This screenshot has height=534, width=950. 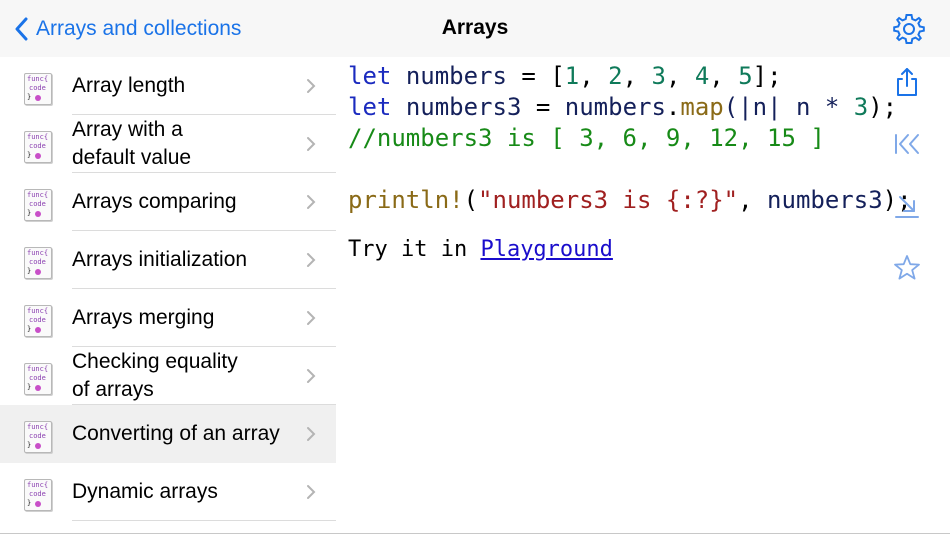 I want to click on list-item-converting-array: func{code} Converting of an array, so click(x=168, y=434).